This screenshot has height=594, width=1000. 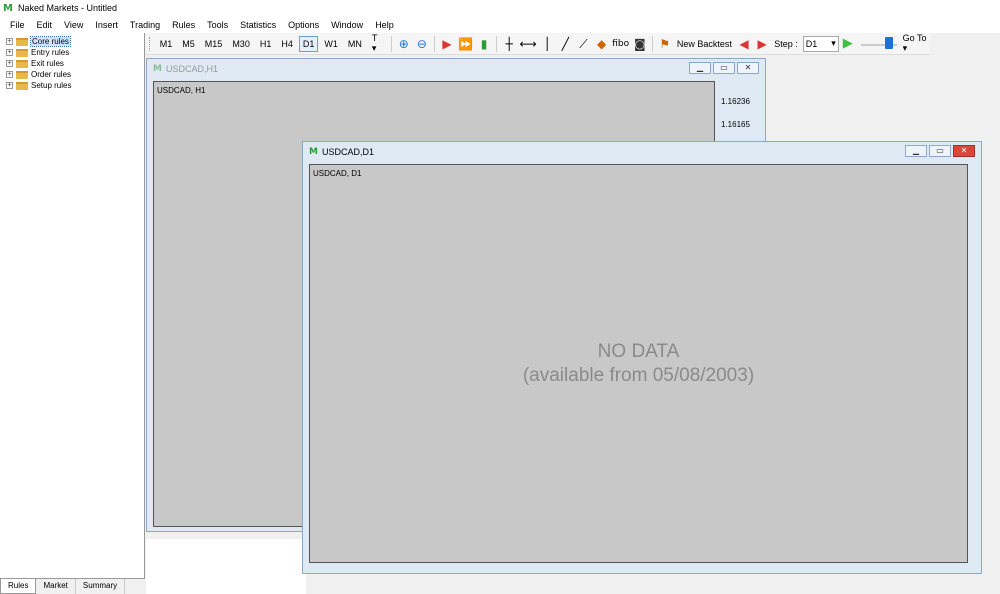 I want to click on window-title: USDCAD,H1, so click(x=191, y=69).